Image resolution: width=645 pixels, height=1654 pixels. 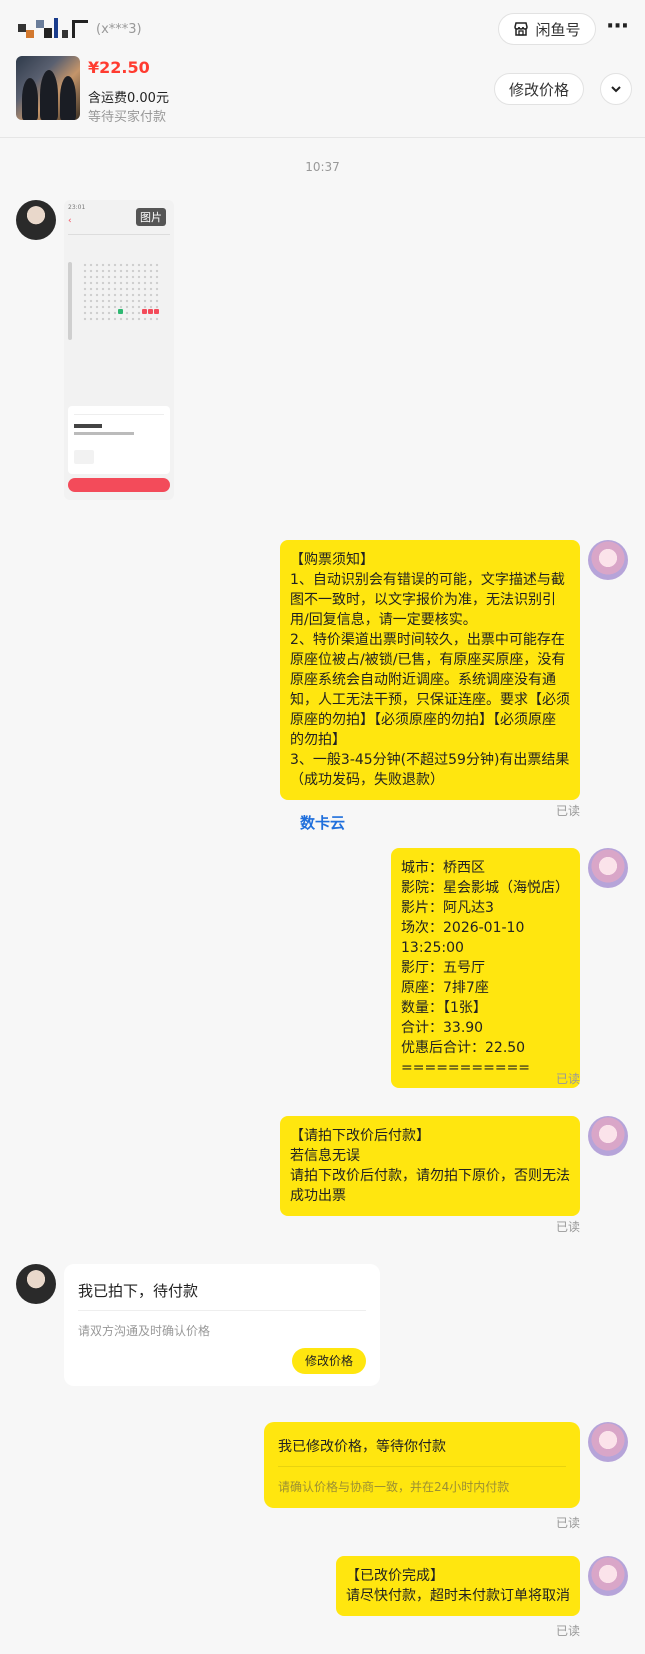 What do you see at coordinates (119, 440) in the screenshot?
I see `ticket-panel` at bounding box center [119, 440].